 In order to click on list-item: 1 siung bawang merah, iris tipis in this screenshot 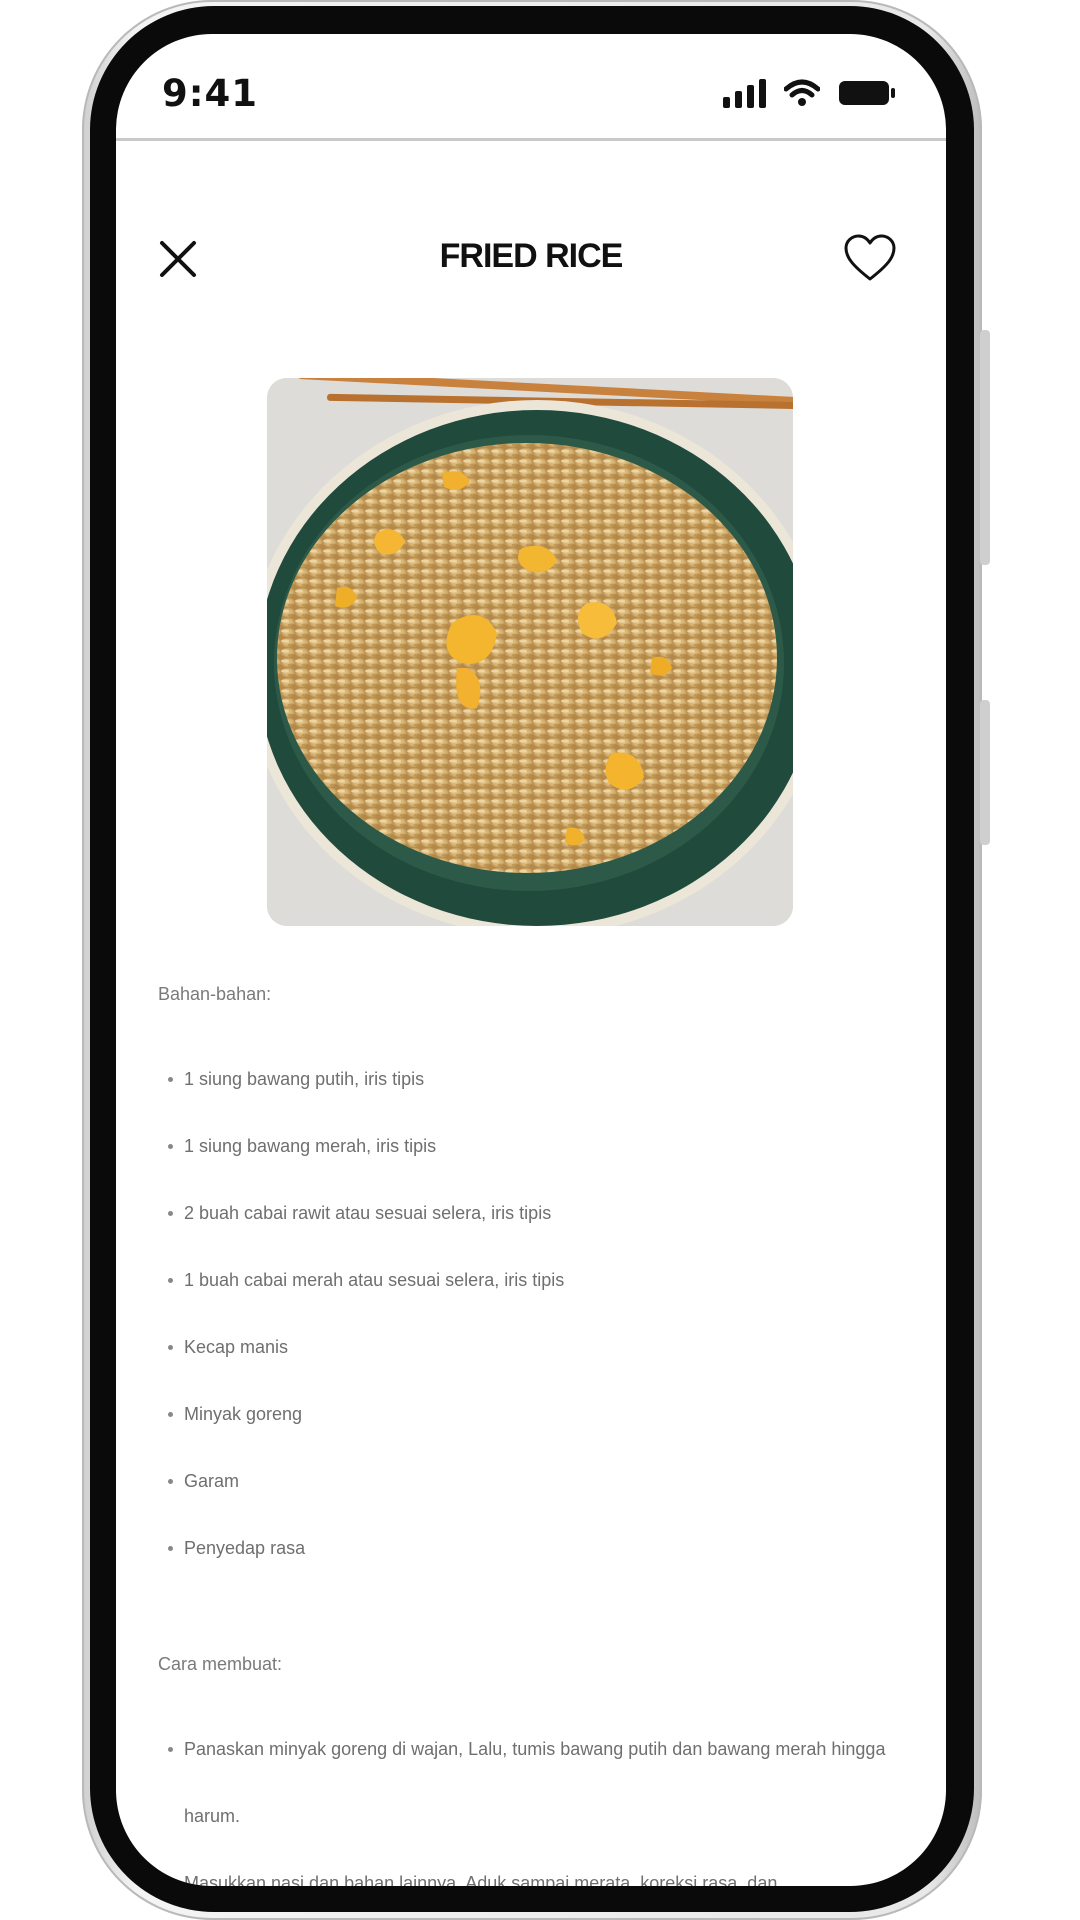, I will do `click(538, 1146)`.